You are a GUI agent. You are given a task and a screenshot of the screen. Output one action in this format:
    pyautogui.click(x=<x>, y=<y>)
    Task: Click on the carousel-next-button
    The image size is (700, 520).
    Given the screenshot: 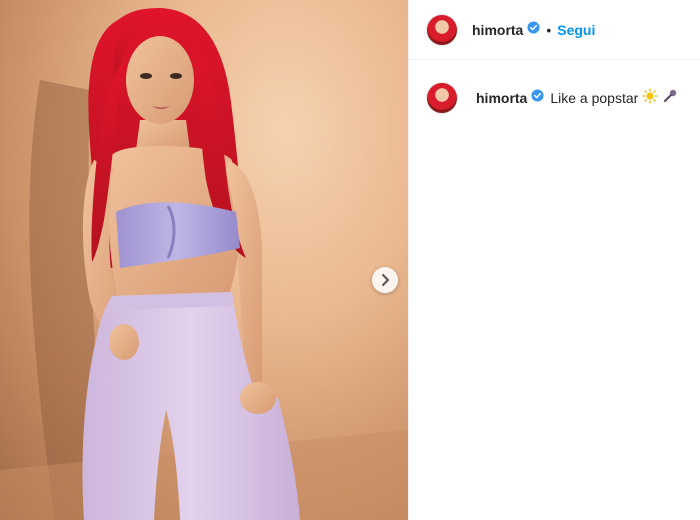 What is the action you would take?
    pyautogui.click(x=385, y=280)
    